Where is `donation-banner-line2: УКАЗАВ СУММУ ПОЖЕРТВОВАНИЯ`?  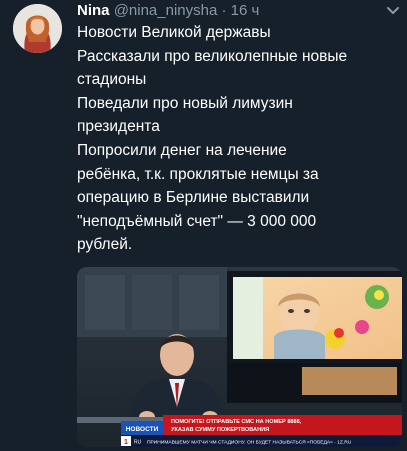 donation-banner-line2: УКАЗАВ СУММУ ПОЖЕРТВОВАНИЯ is located at coordinates (220, 430).